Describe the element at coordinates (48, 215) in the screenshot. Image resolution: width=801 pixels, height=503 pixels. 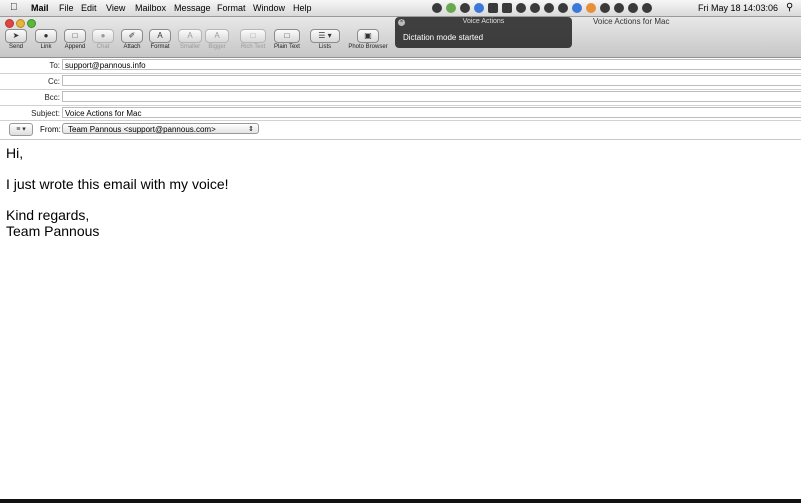
I see `body-line-closing: Kind regards,` at that location.